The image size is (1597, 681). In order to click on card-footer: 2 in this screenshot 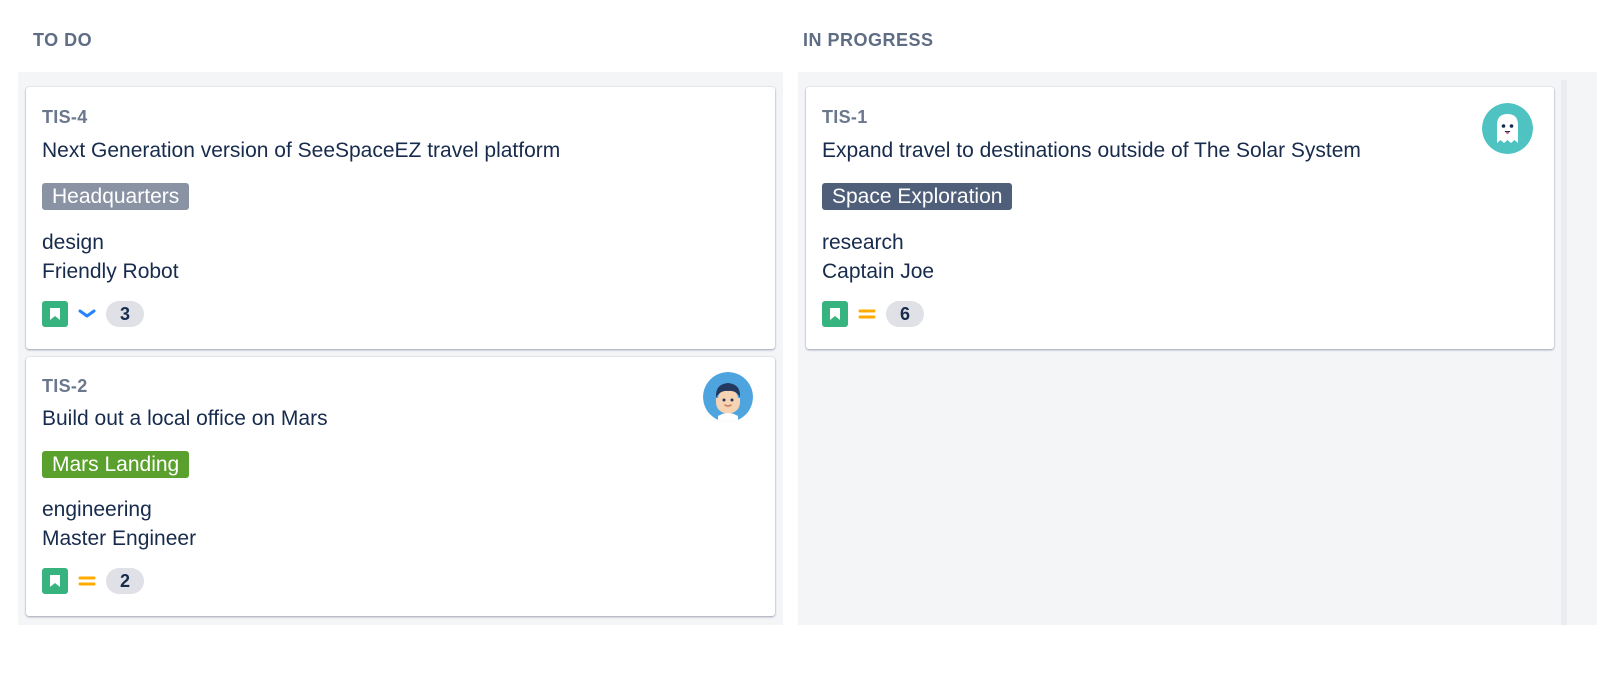, I will do `click(93, 581)`.